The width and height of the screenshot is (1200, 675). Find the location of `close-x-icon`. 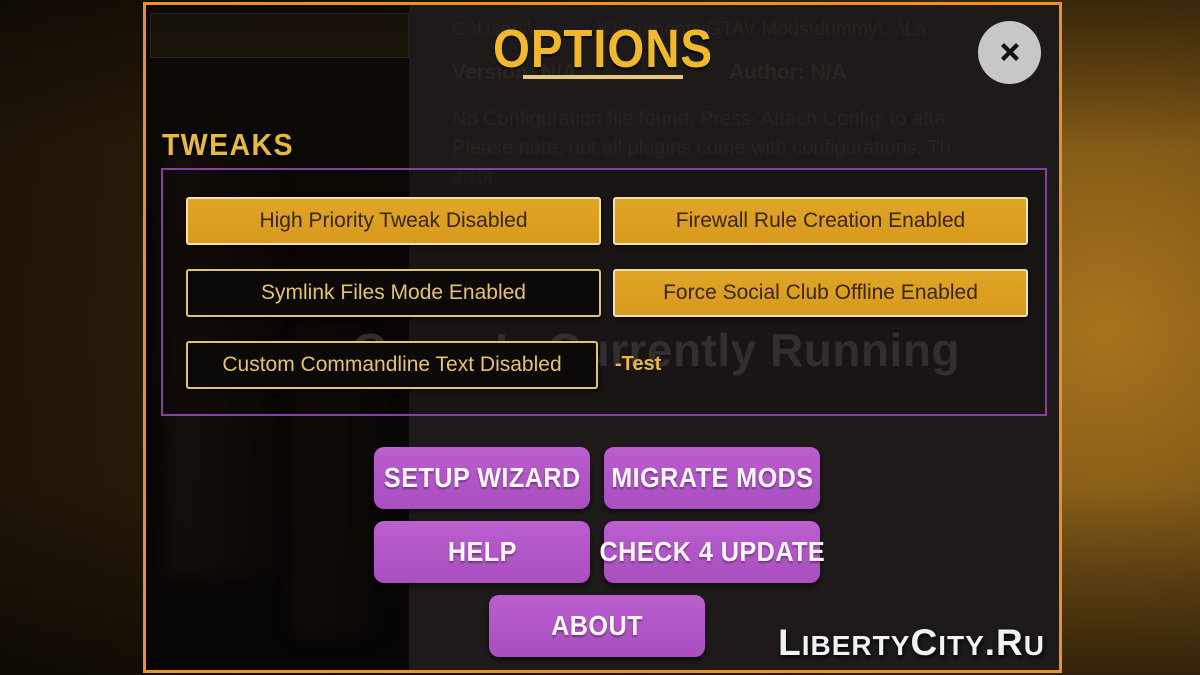

close-x-icon is located at coordinates (1010, 53).